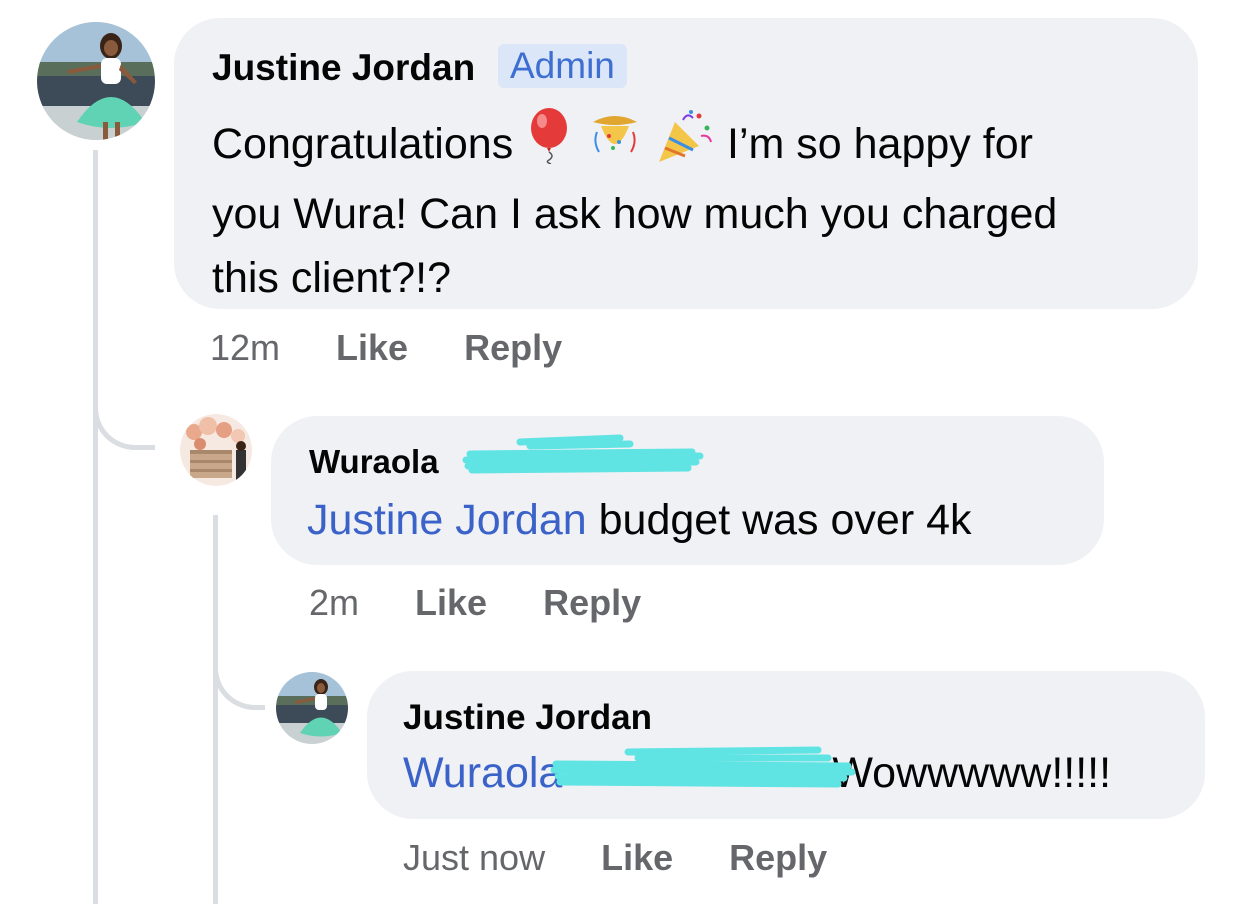 This screenshot has height=904, width=1242. What do you see at coordinates (757, 773) in the screenshot?
I see `comment-text: Wuraola Wowwwww!!!!!` at bounding box center [757, 773].